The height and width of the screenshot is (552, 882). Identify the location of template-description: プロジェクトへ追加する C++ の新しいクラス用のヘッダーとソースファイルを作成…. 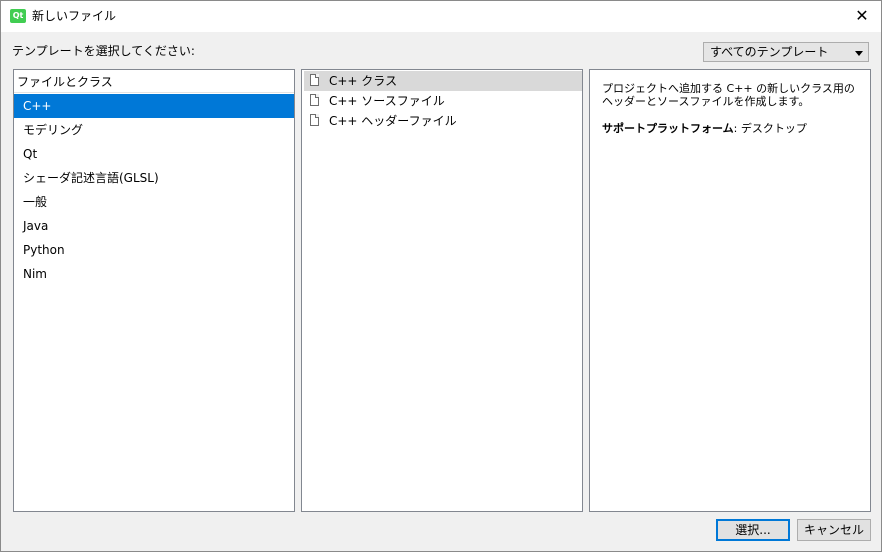
(728, 95).